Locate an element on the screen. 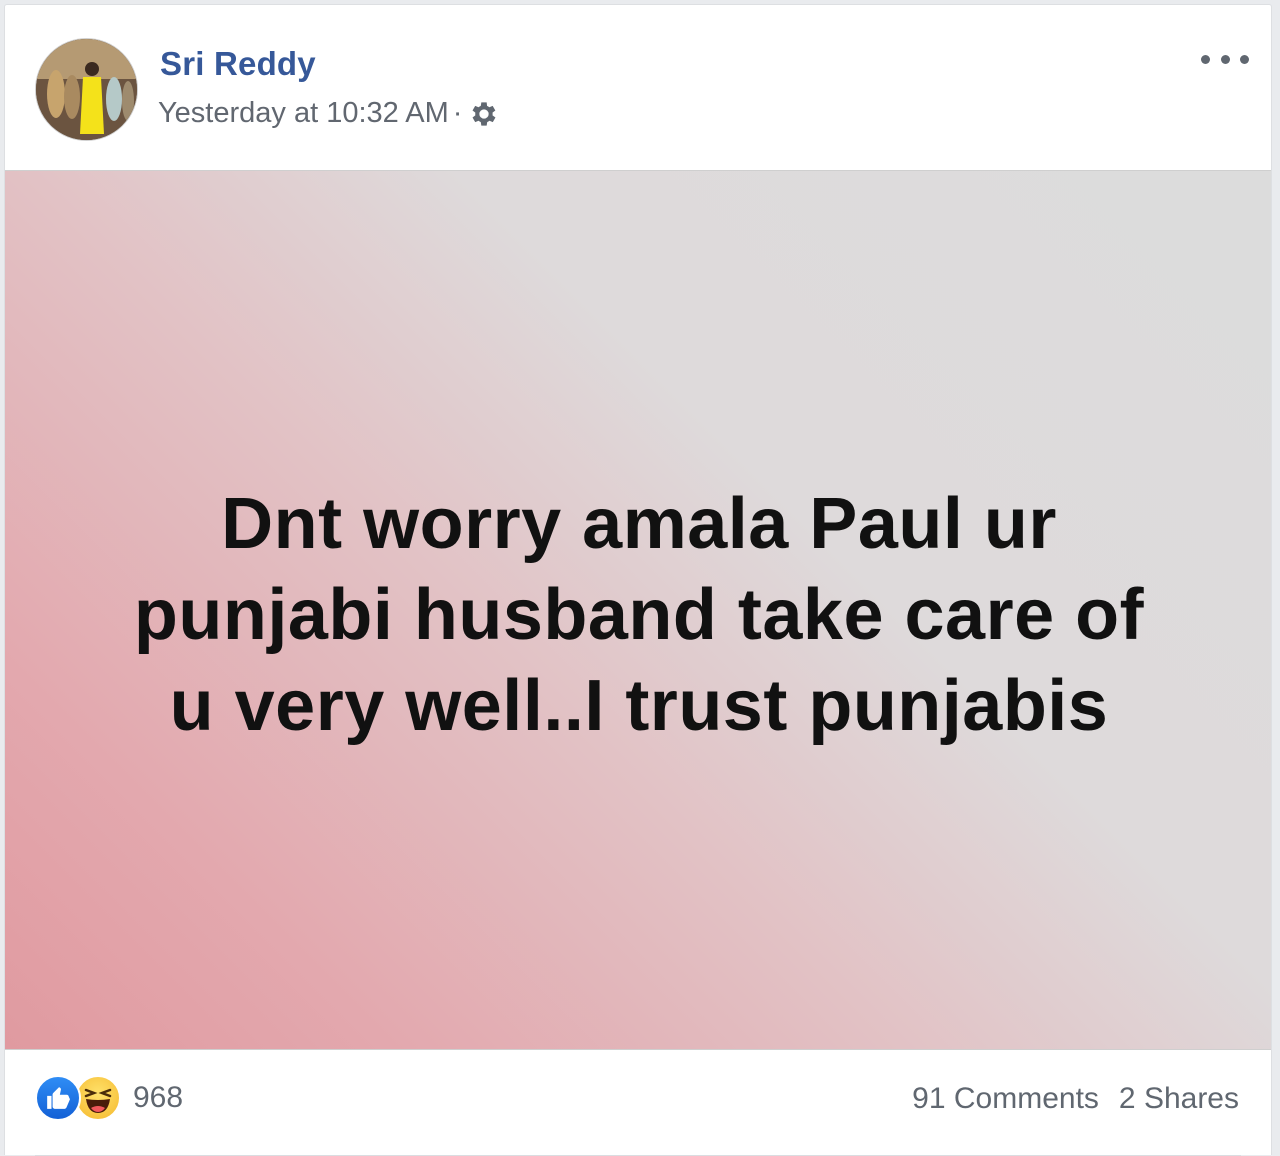 This screenshot has width=1280, height=1156. avatar-photo is located at coordinates (86, 89).